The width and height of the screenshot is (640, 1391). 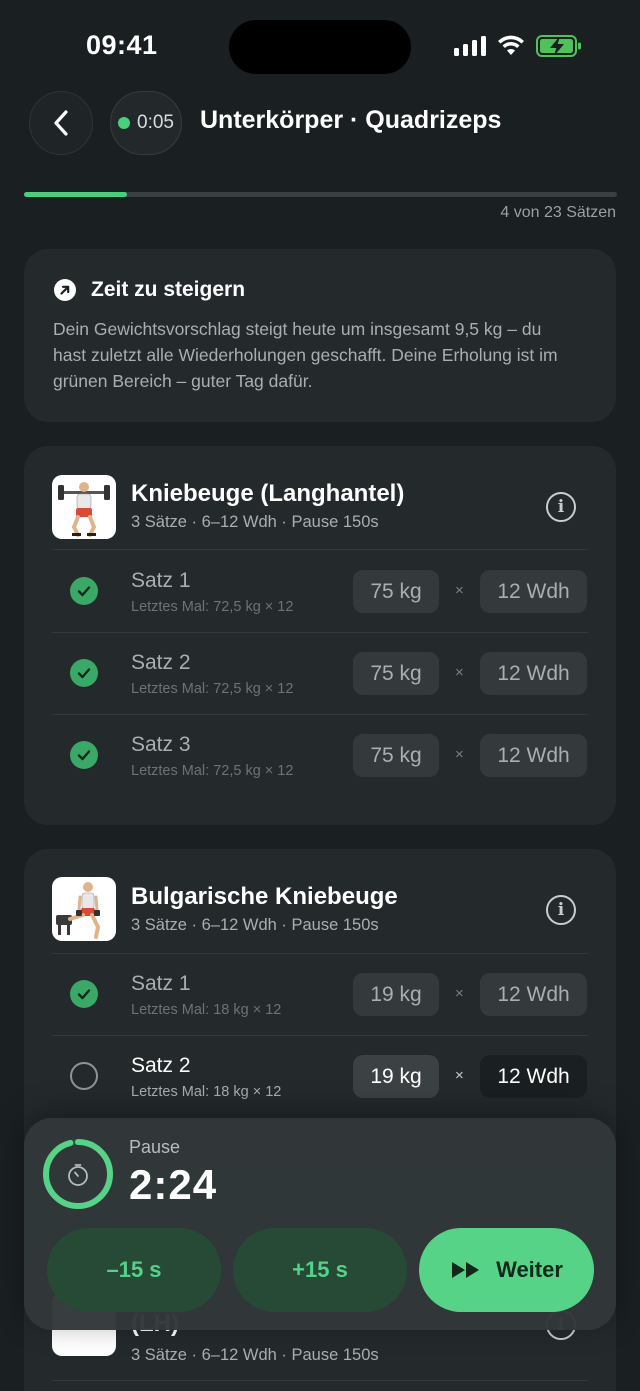 What do you see at coordinates (65, 290) in the screenshot?
I see `arrow-up-right-icon` at bounding box center [65, 290].